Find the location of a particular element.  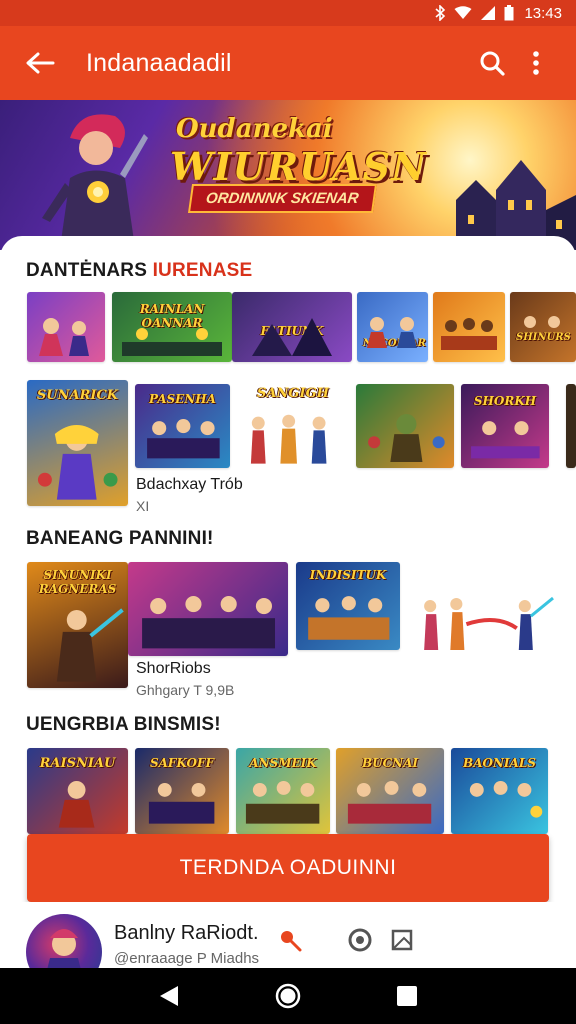

system-nav-bar is located at coordinates (288, 996).